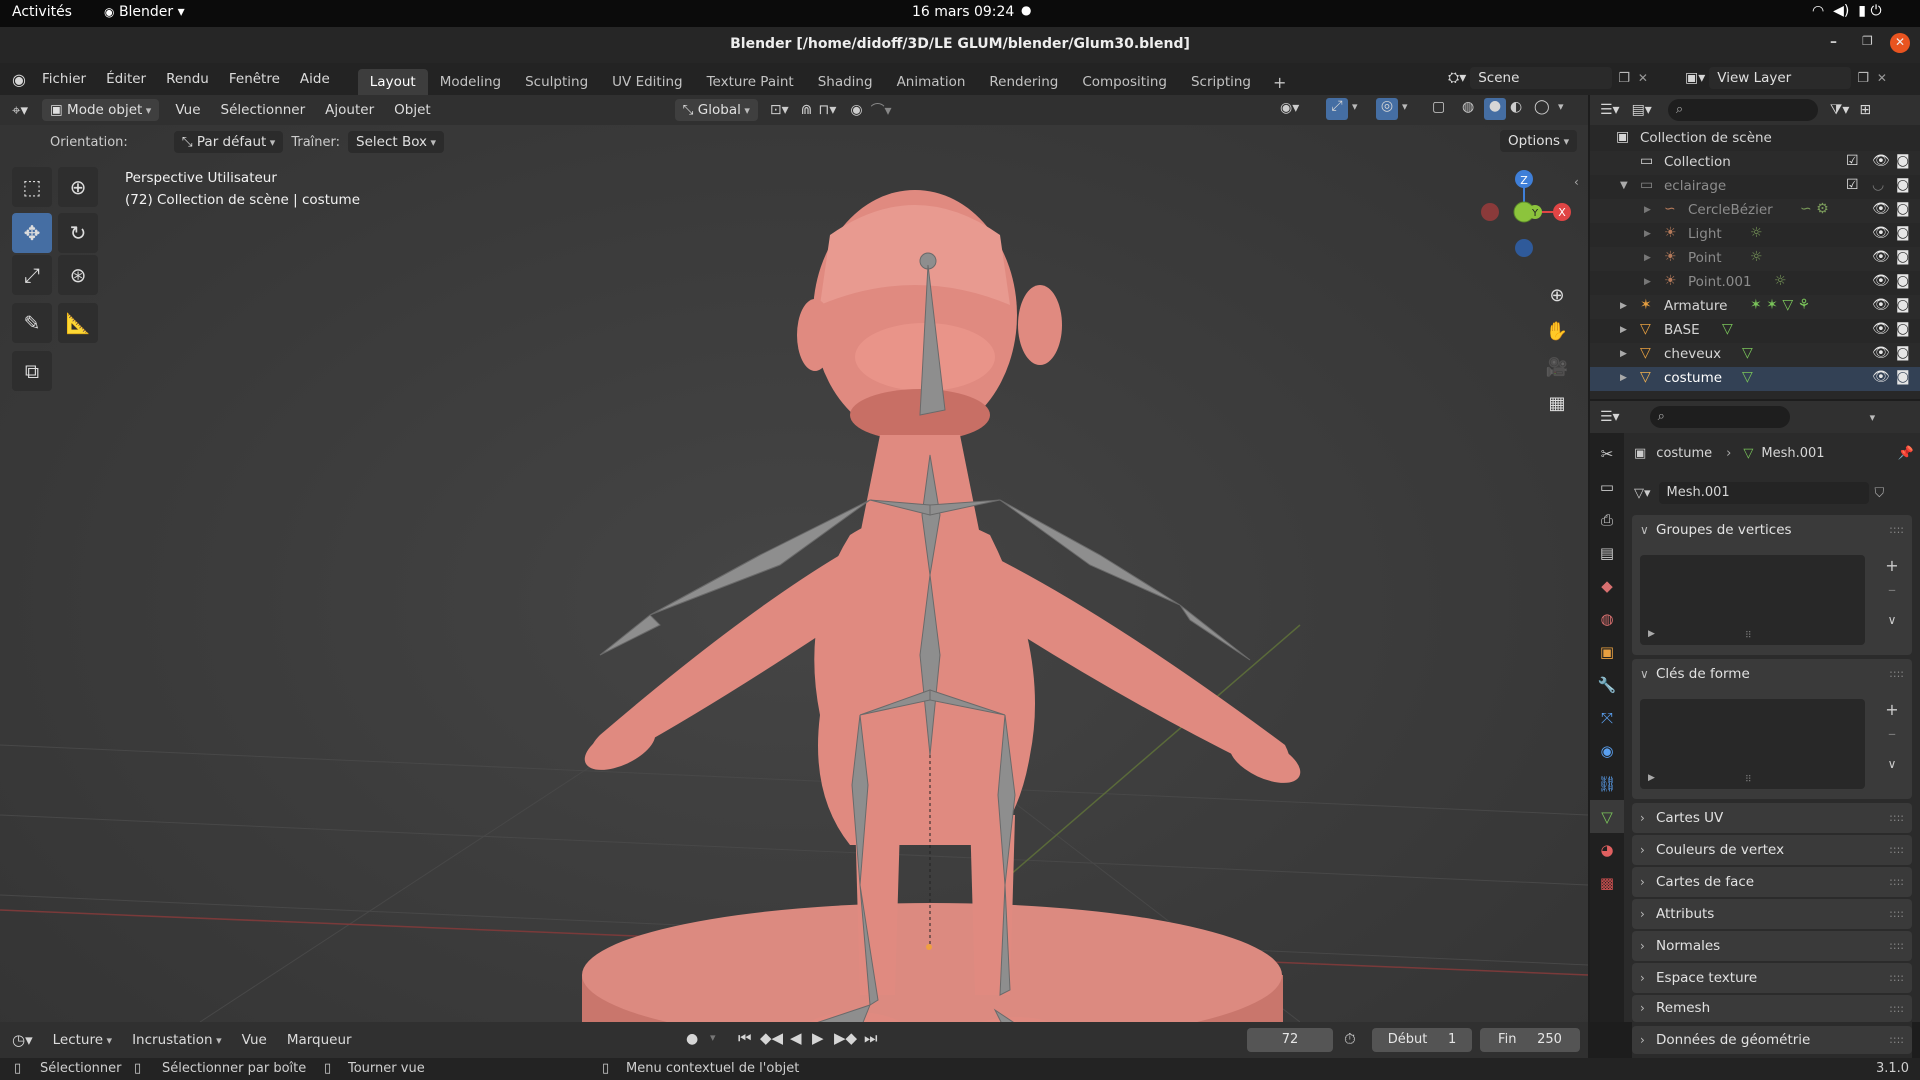 The width and height of the screenshot is (1920, 1080). I want to click on visibility-icon: ◉▾, so click(1289, 108).